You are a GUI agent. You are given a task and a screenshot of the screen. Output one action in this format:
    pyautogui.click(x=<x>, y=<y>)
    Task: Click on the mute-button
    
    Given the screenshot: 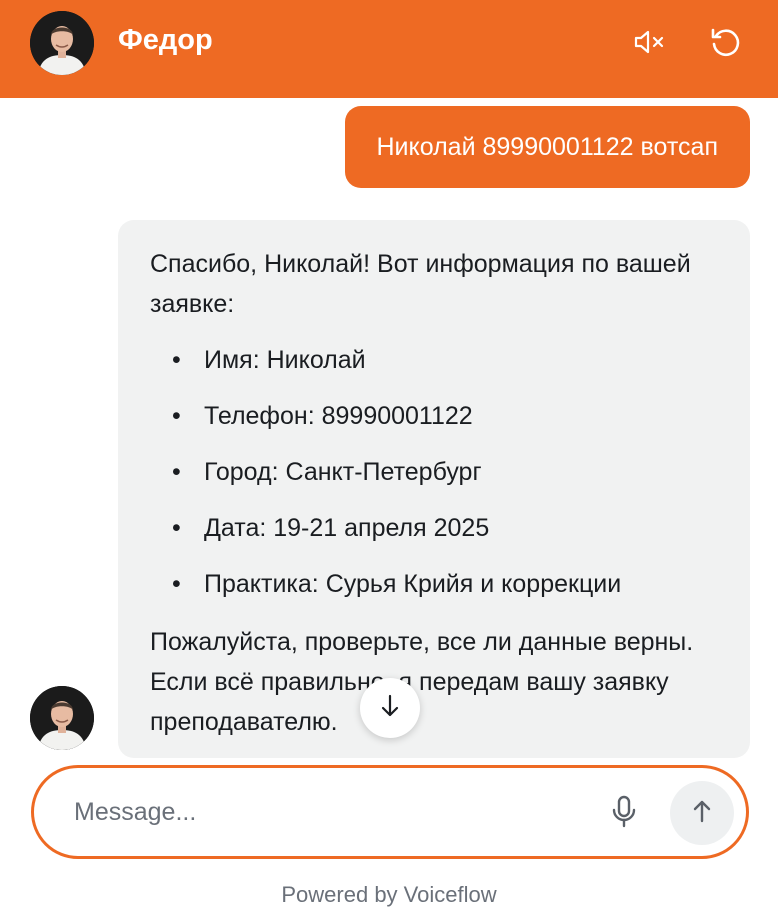 What is the action you would take?
    pyautogui.click(x=650, y=44)
    